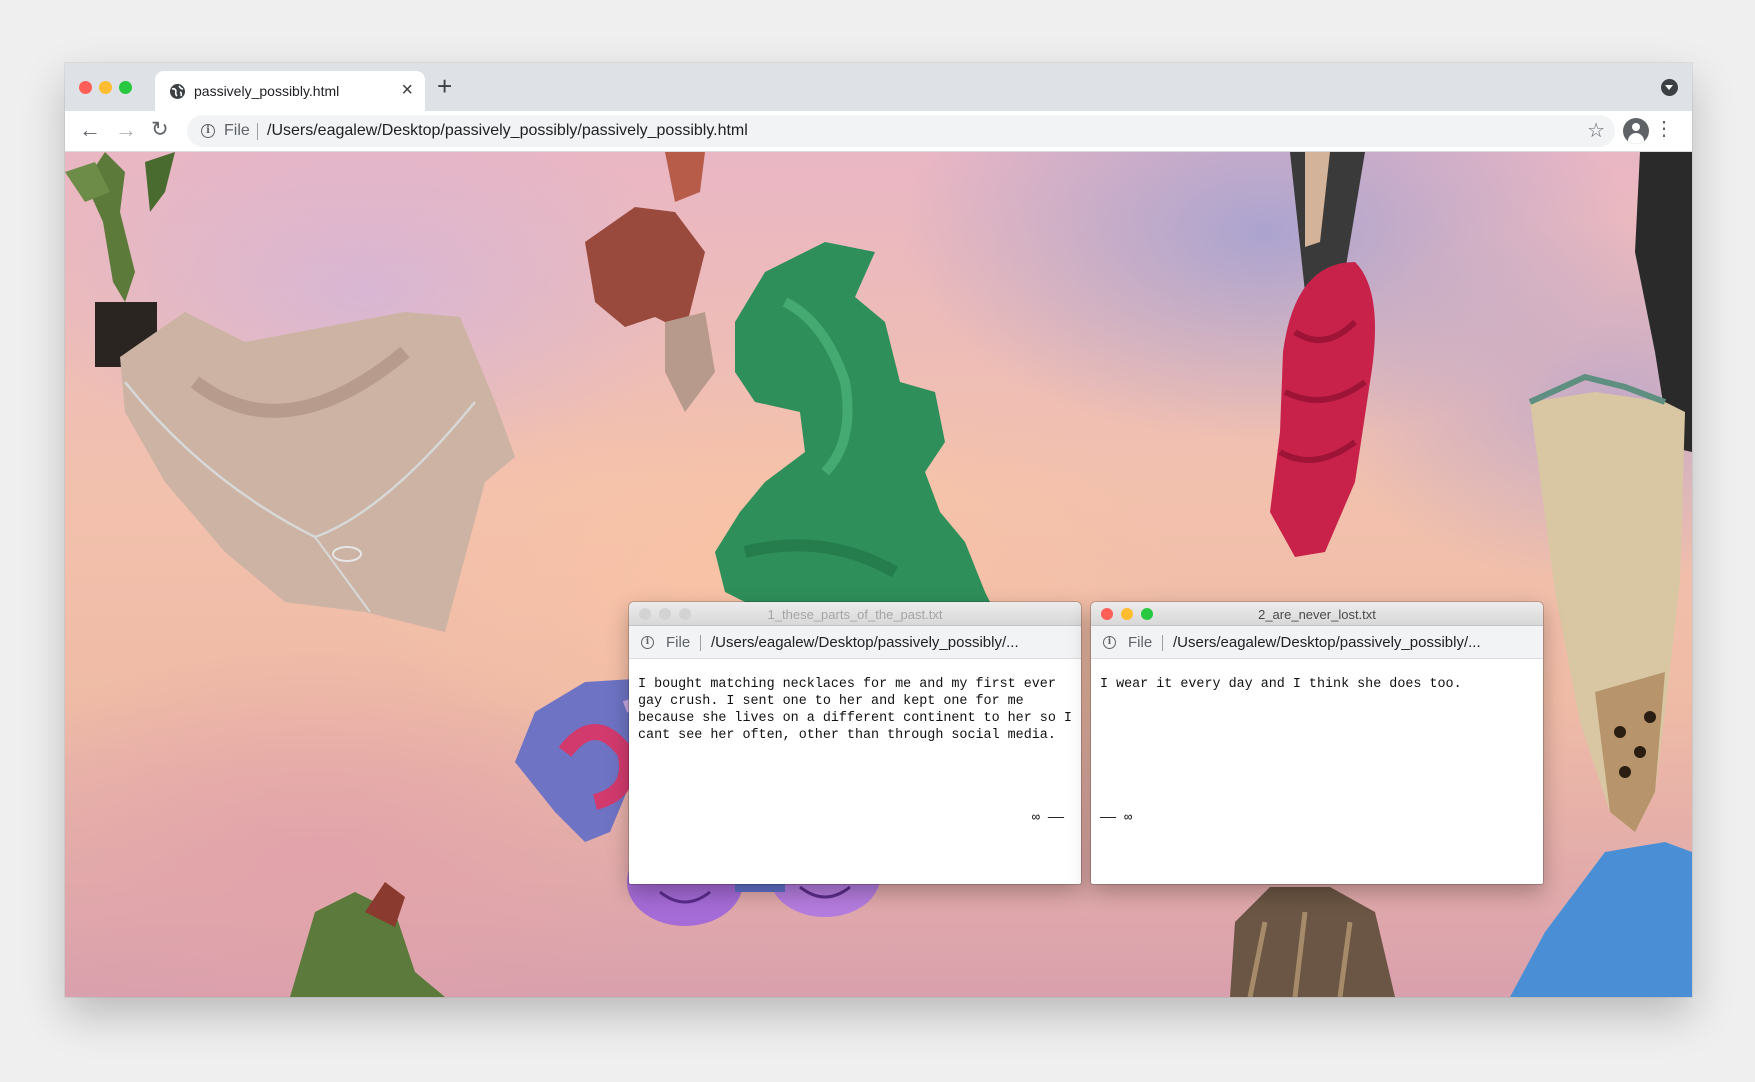  What do you see at coordinates (267, 91) in the screenshot?
I see `tab-title: passively_possibly.html` at bounding box center [267, 91].